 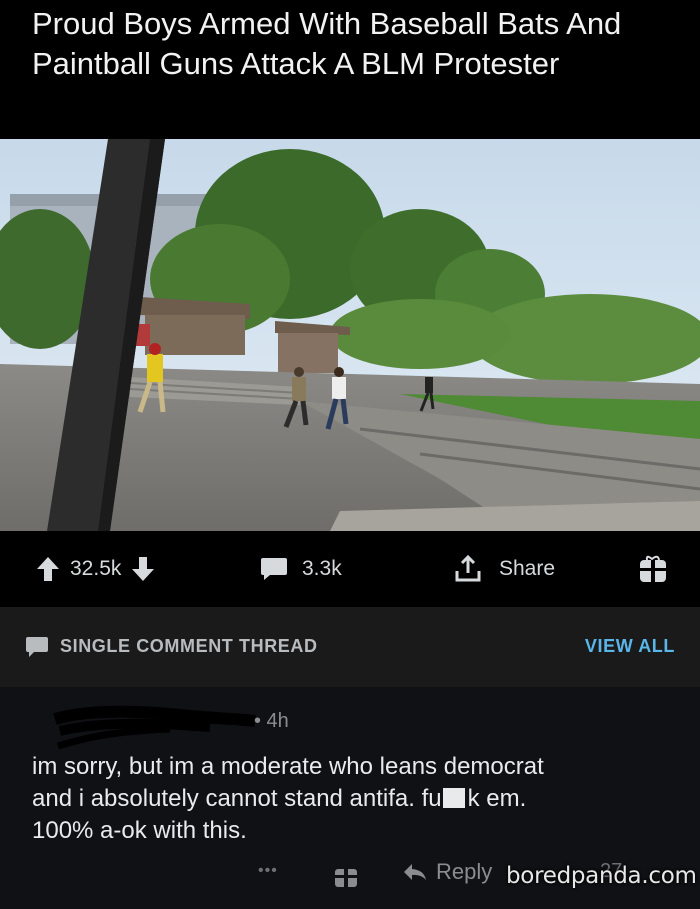 I want to click on vote-group: 32.5k, so click(x=95, y=569).